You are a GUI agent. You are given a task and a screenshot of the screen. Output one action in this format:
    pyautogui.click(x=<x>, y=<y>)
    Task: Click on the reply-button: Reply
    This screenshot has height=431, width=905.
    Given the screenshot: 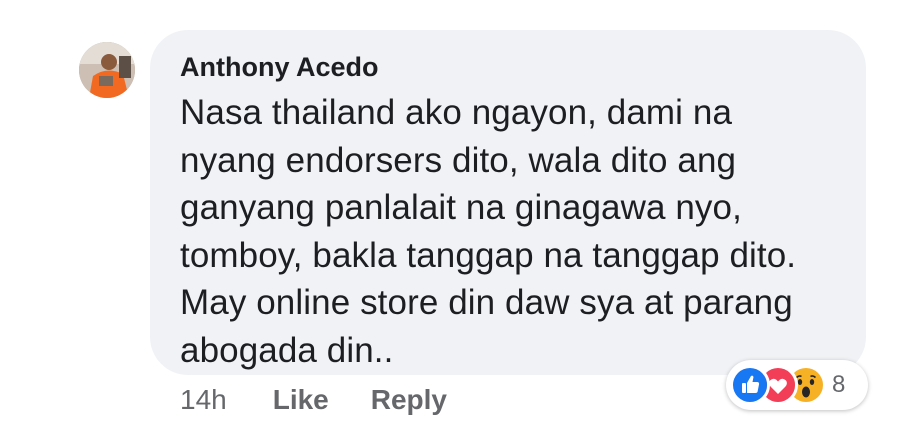 What is the action you would take?
    pyautogui.click(x=409, y=400)
    